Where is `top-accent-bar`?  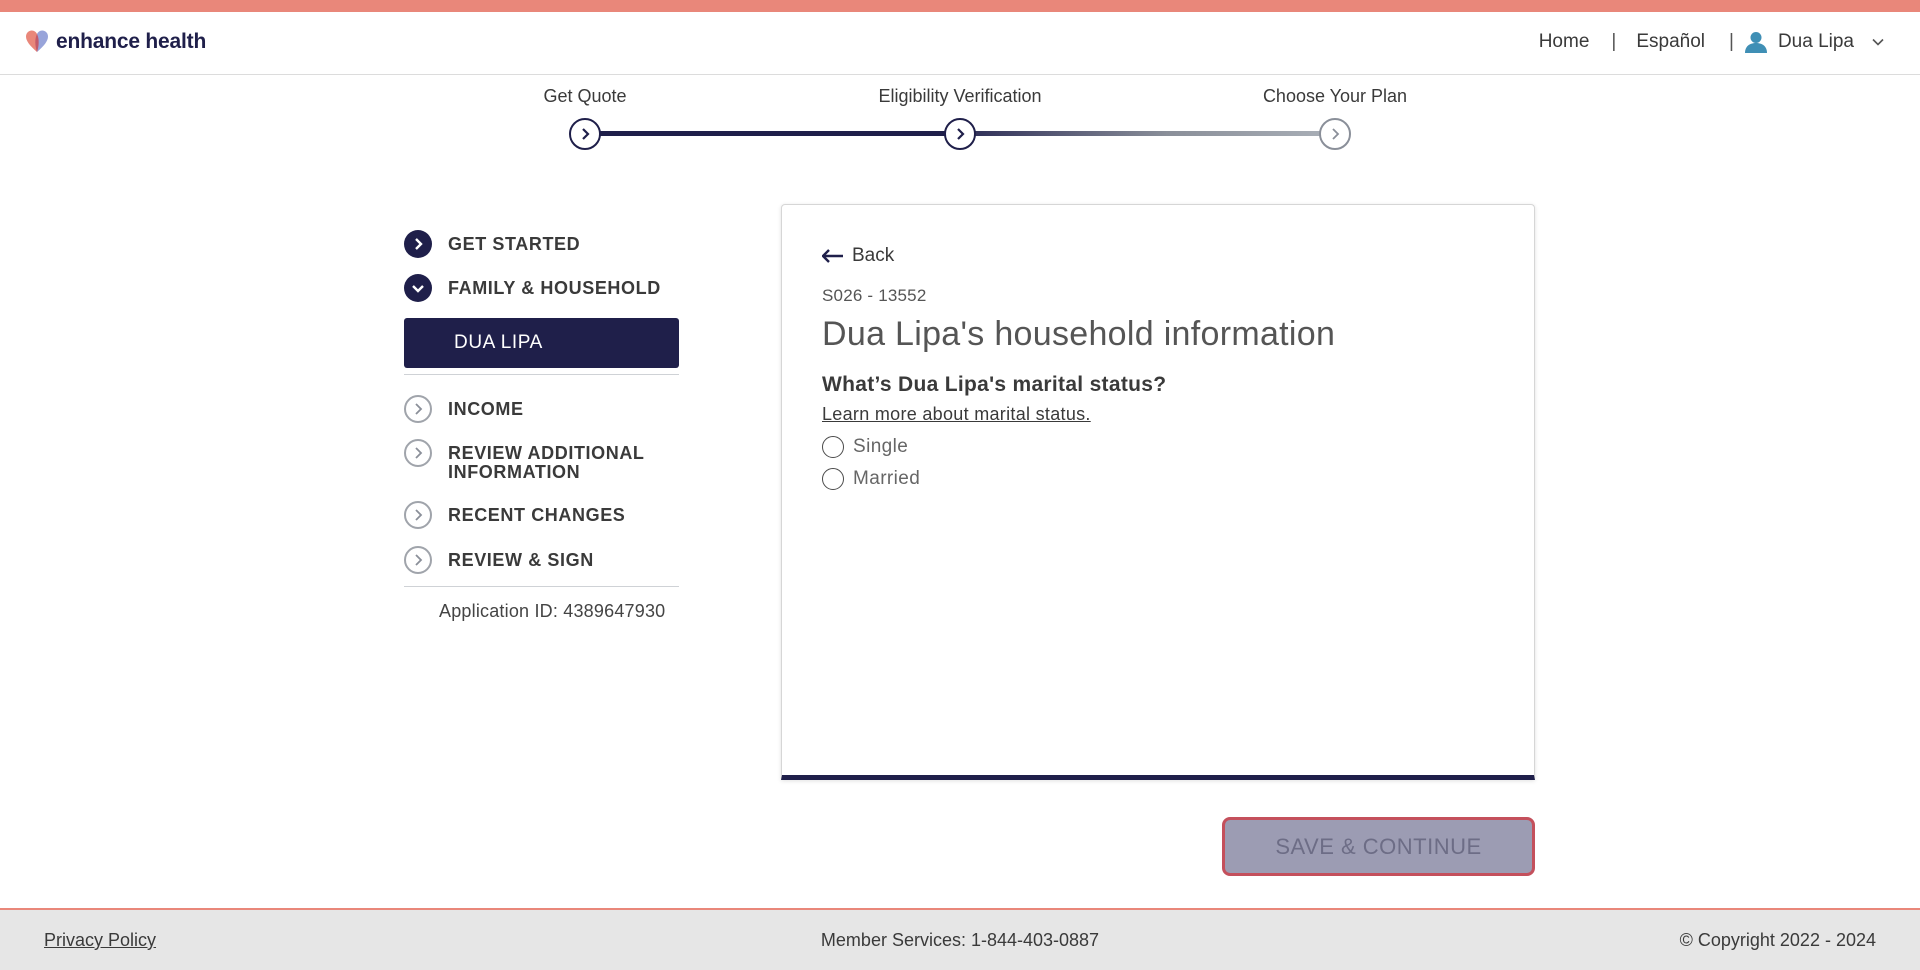 top-accent-bar is located at coordinates (960, 6).